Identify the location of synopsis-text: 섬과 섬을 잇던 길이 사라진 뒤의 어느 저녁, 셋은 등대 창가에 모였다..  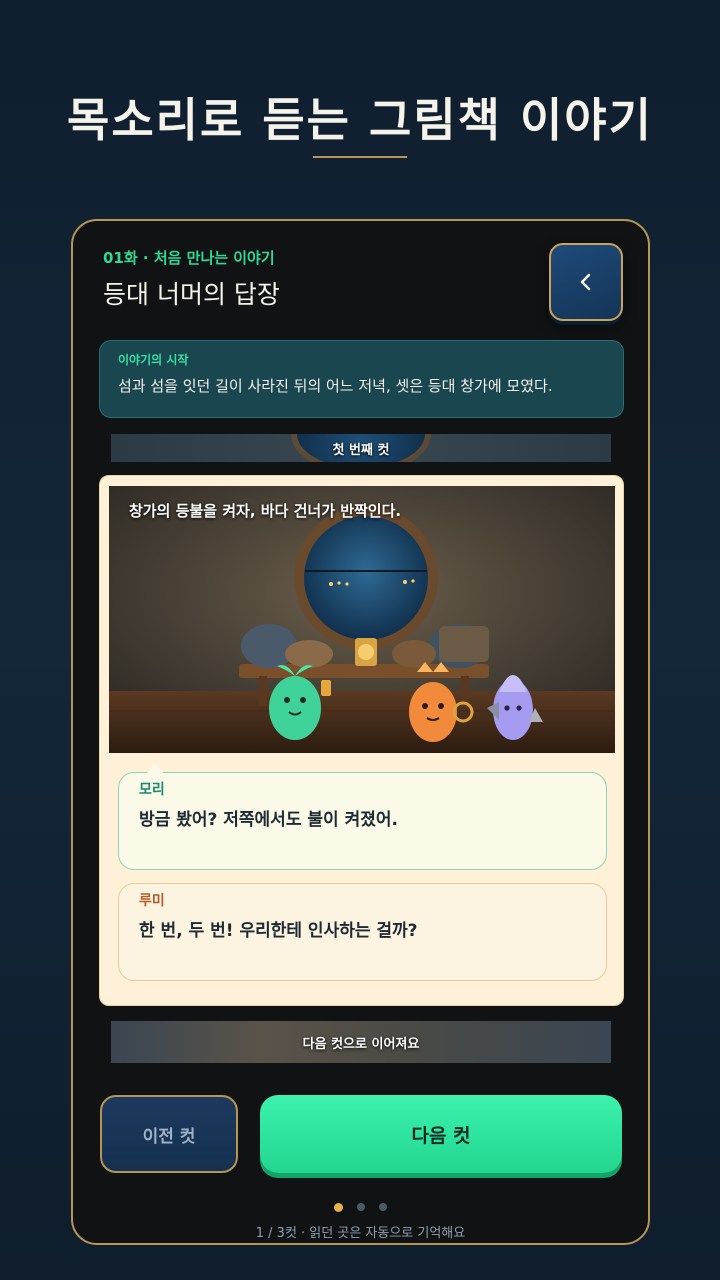
(335, 386).